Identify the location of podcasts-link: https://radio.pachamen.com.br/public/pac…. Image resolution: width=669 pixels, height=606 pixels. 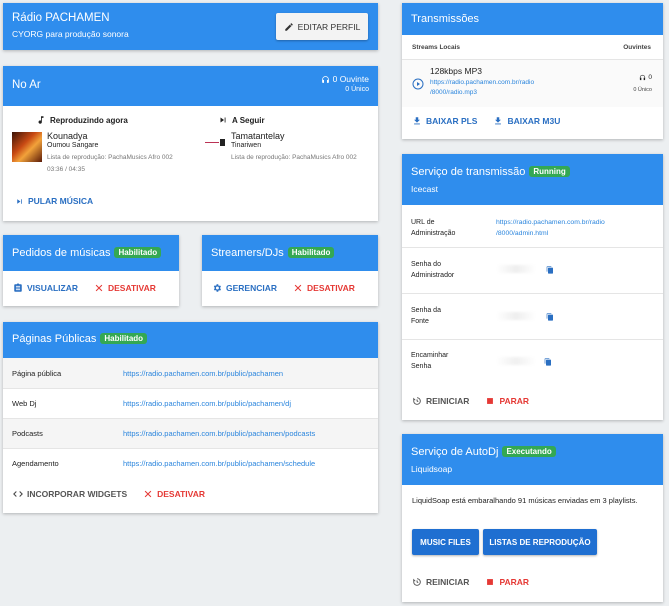
(219, 433).